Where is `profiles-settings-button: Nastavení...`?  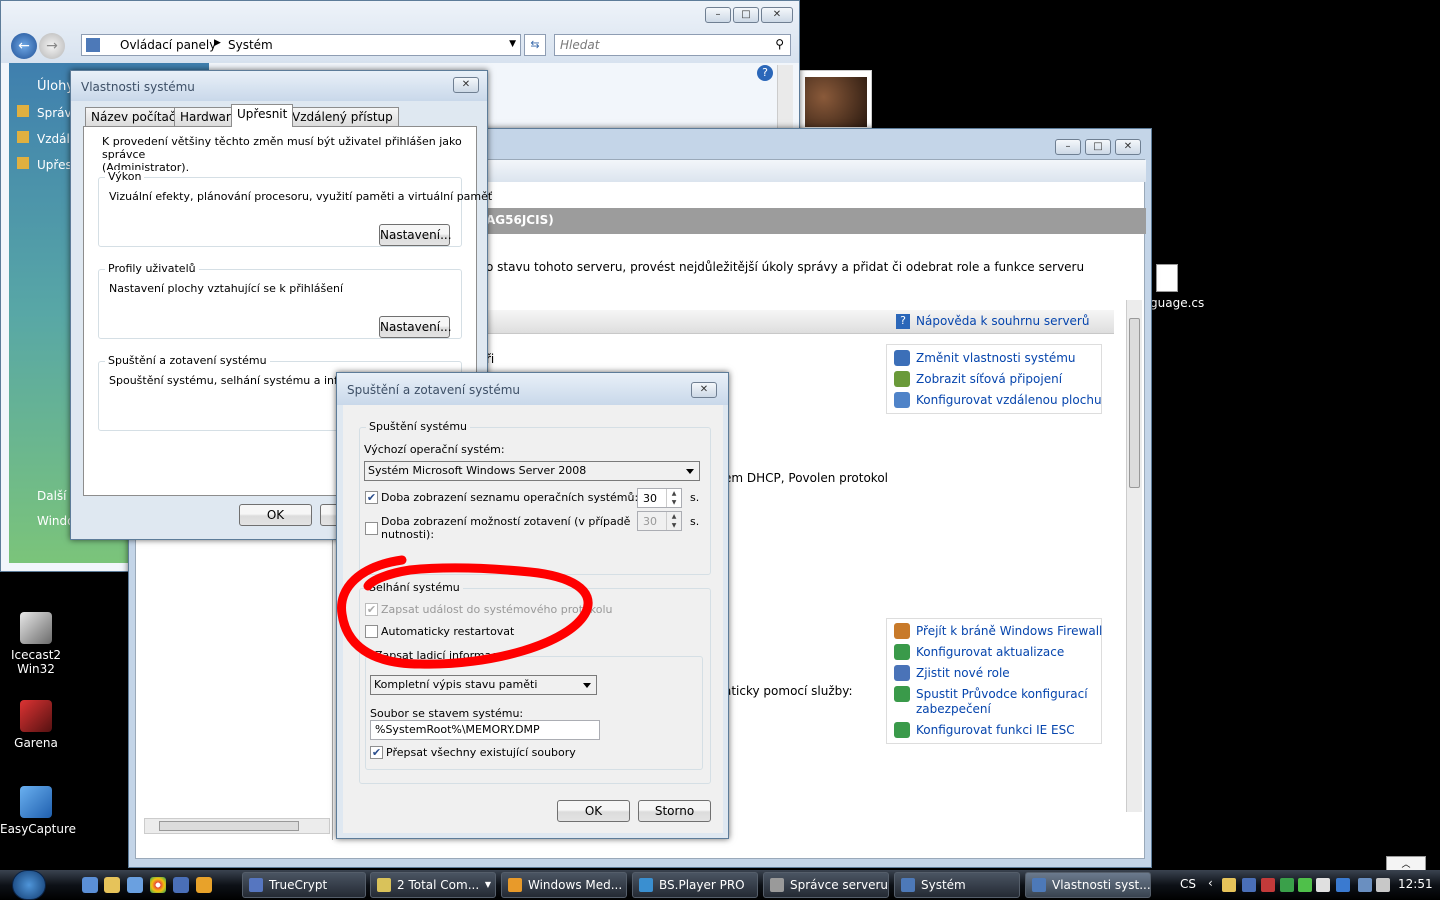
profiles-settings-button: Nastavení... is located at coordinates (415, 327).